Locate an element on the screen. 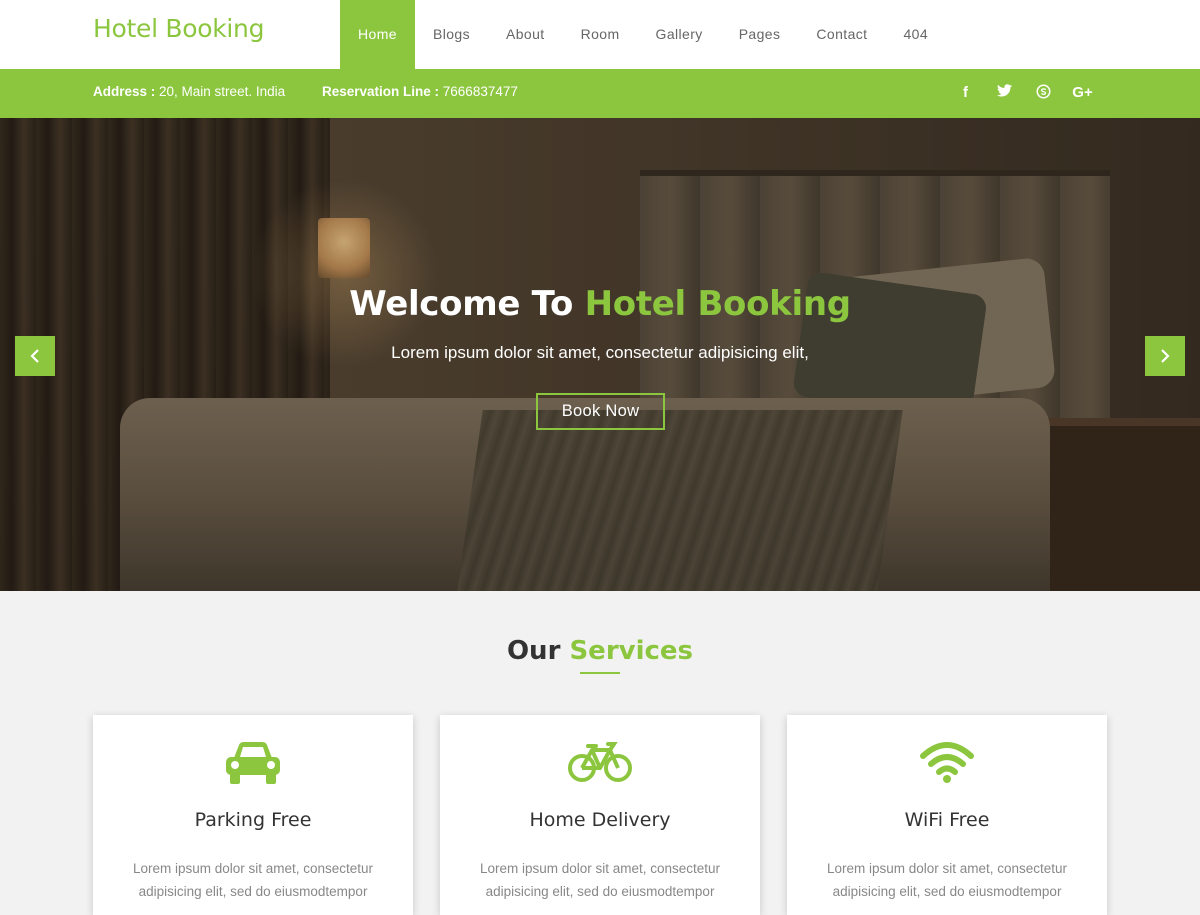  address-info: Address : 20, Main street. India is located at coordinates (189, 91).